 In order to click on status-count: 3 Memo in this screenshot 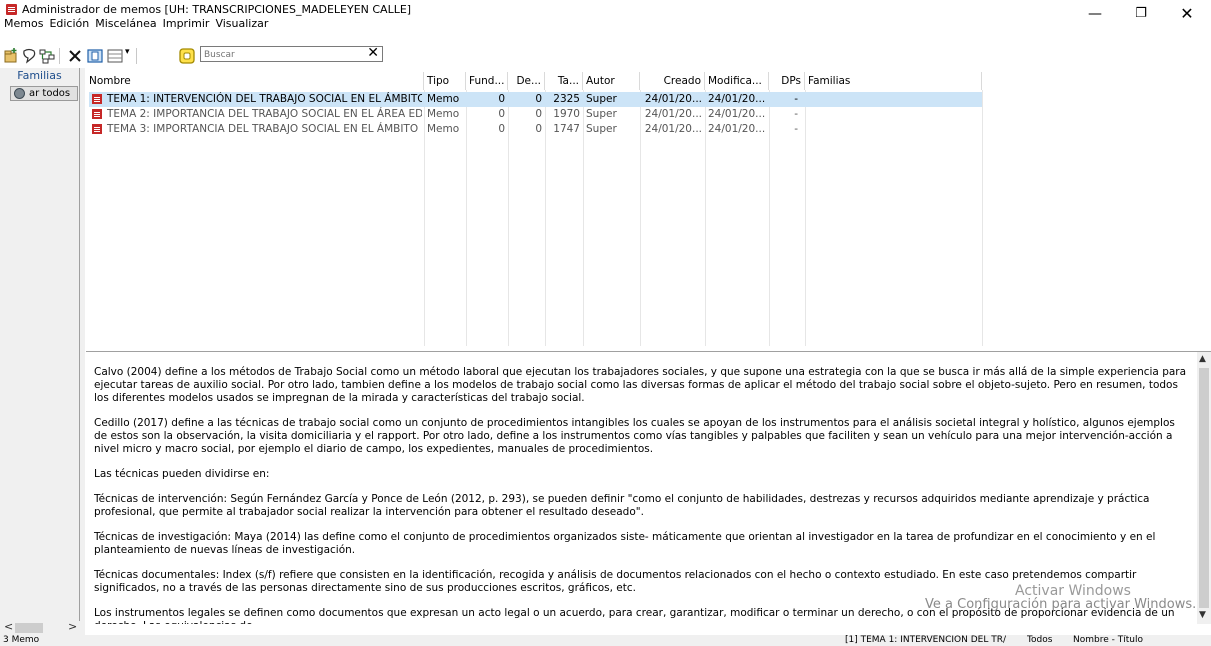, I will do `click(21, 640)`.